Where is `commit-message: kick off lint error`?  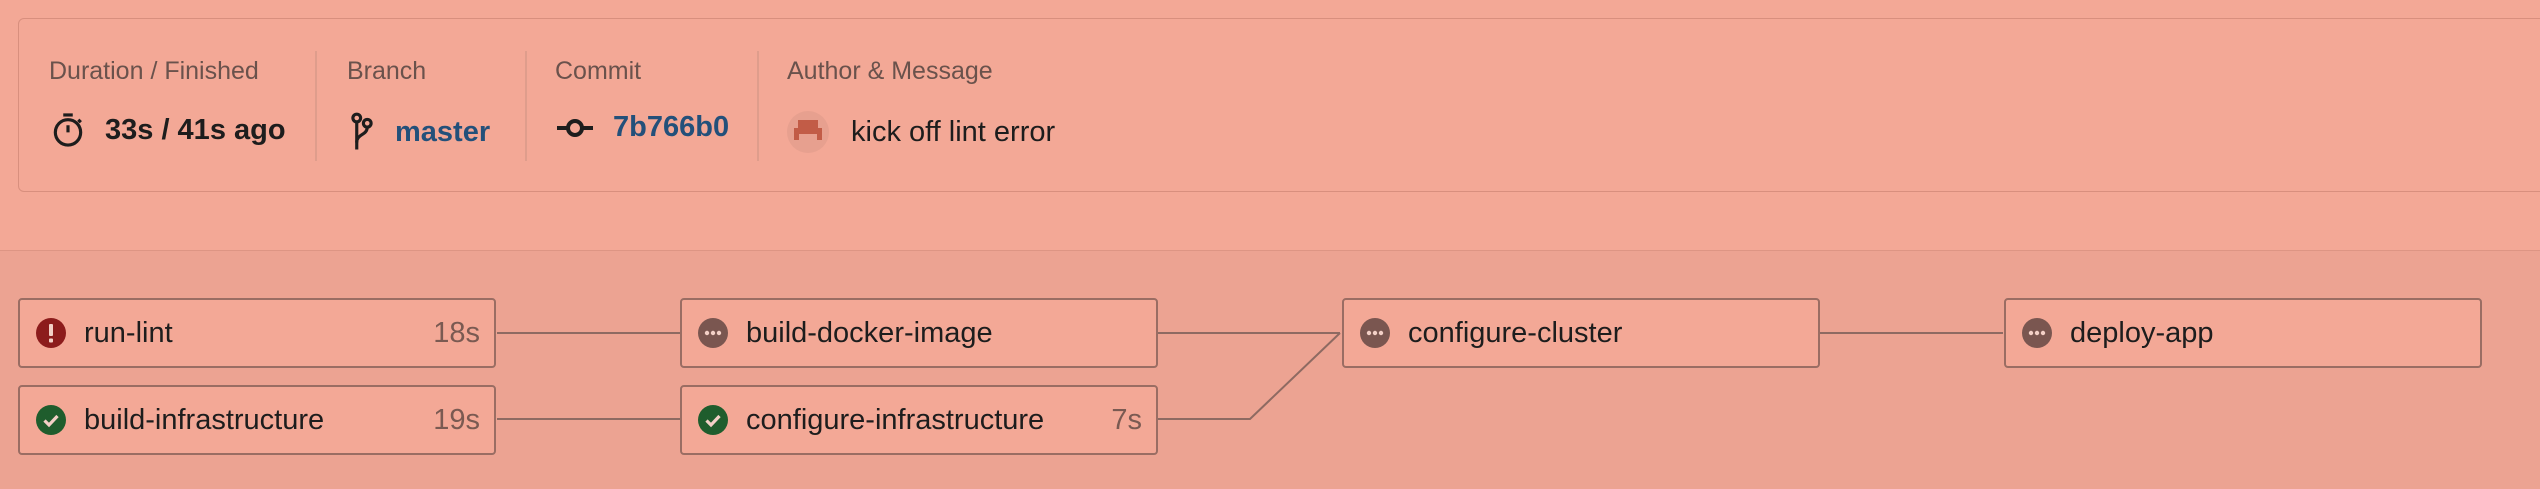
commit-message: kick off lint error is located at coordinates (953, 131).